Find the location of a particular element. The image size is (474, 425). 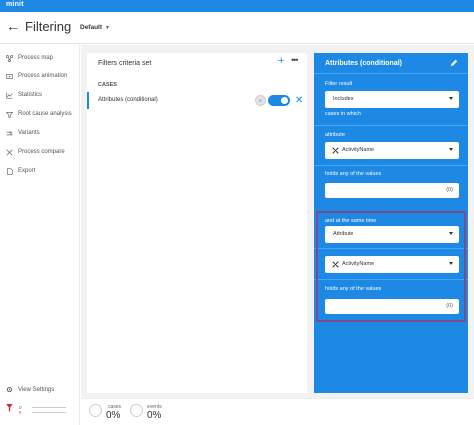

sidebar-item-label: Root cause analysis is located at coordinates (45, 114).